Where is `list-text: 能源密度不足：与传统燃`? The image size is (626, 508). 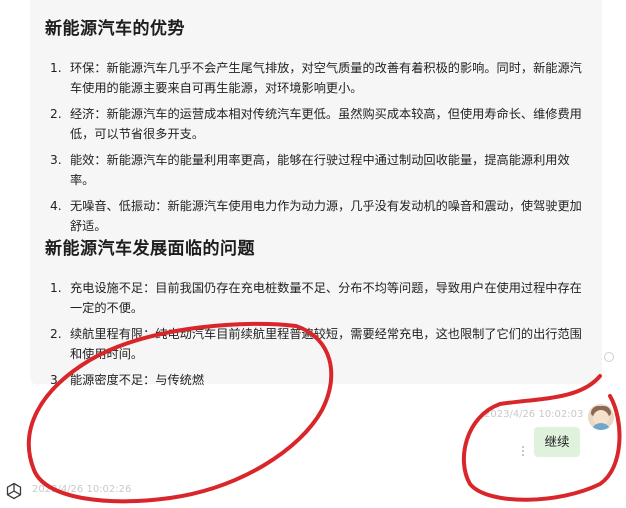 list-text: 能源密度不足：与传统燃 is located at coordinates (137, 380).